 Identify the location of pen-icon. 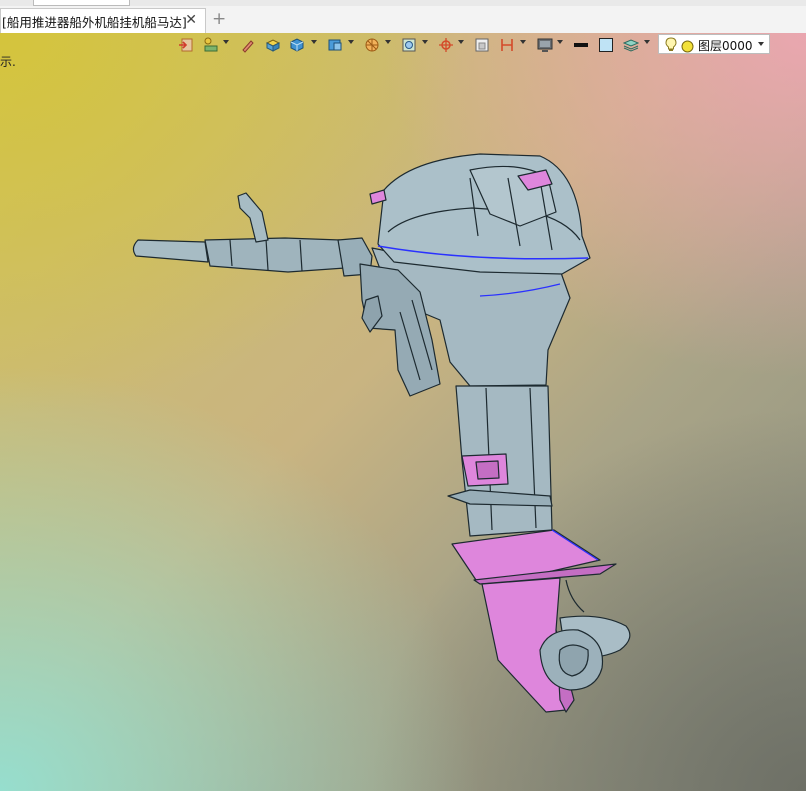
(248, 45).